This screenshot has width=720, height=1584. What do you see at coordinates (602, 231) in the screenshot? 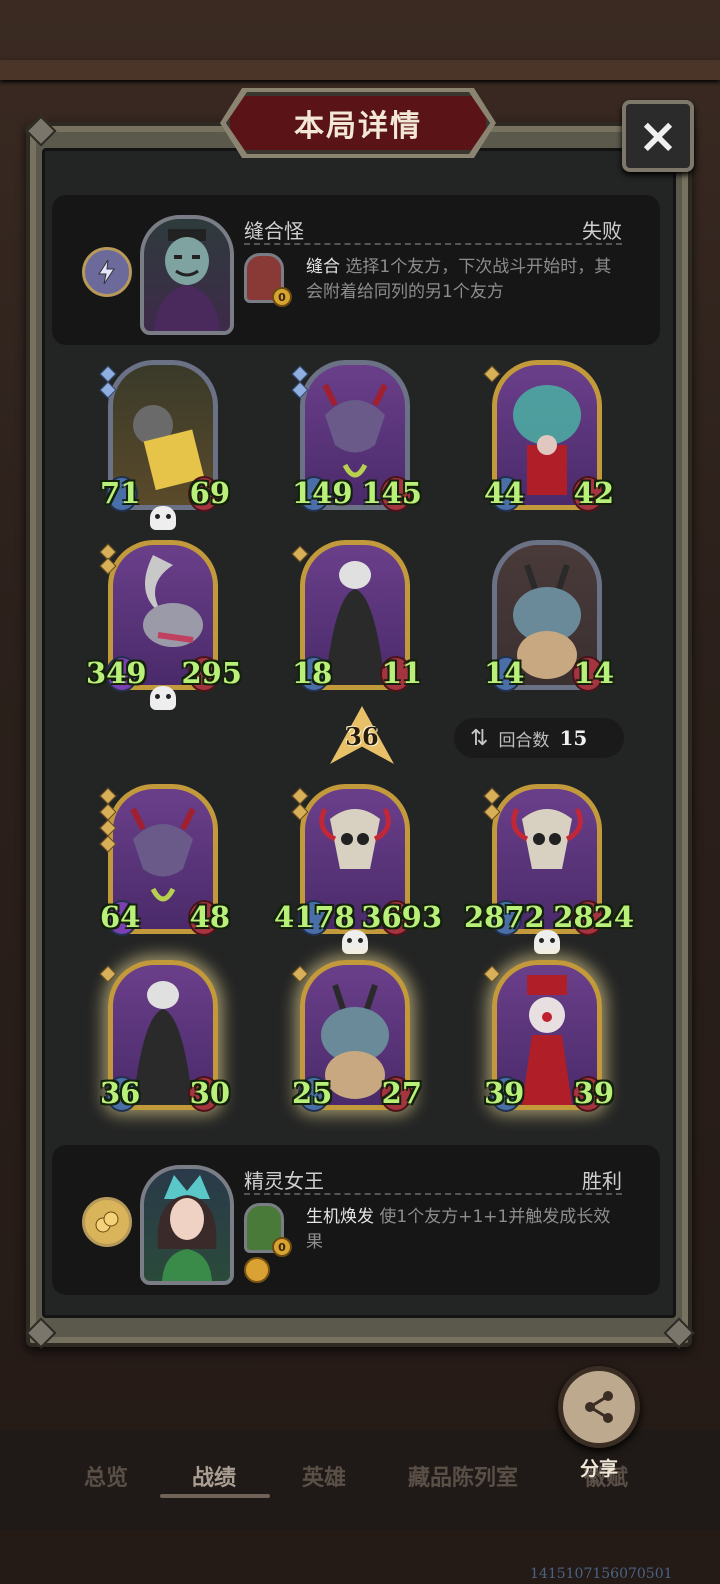
I see `opponent-result: 失败` at bounding box center [602, 231].